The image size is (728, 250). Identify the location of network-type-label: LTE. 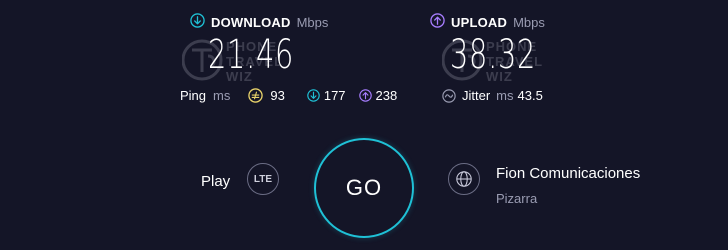
(263, 179).